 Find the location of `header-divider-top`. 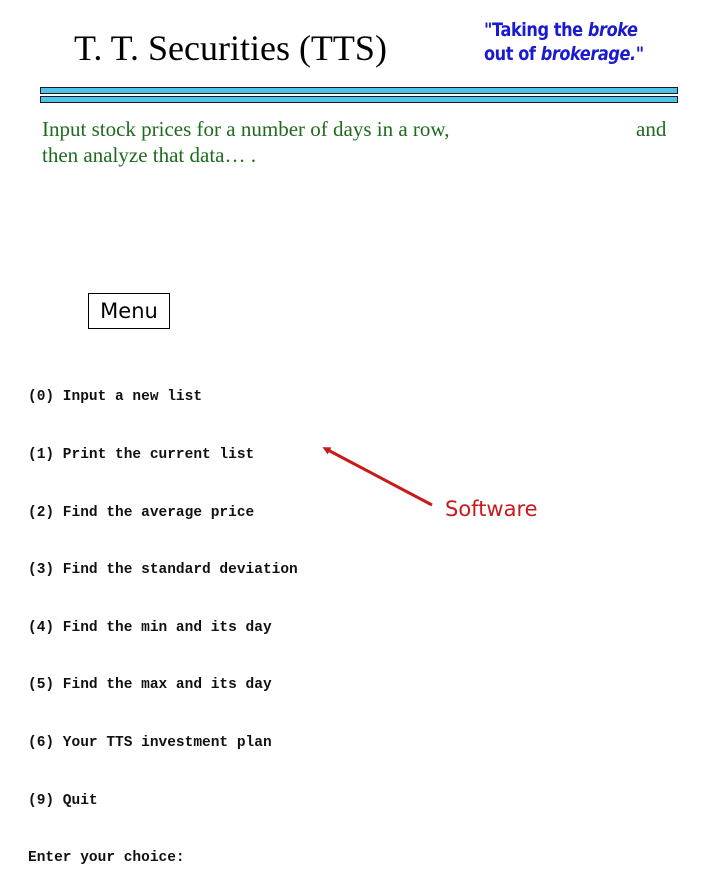

header-divider-top is located at coordinates (359, 90).